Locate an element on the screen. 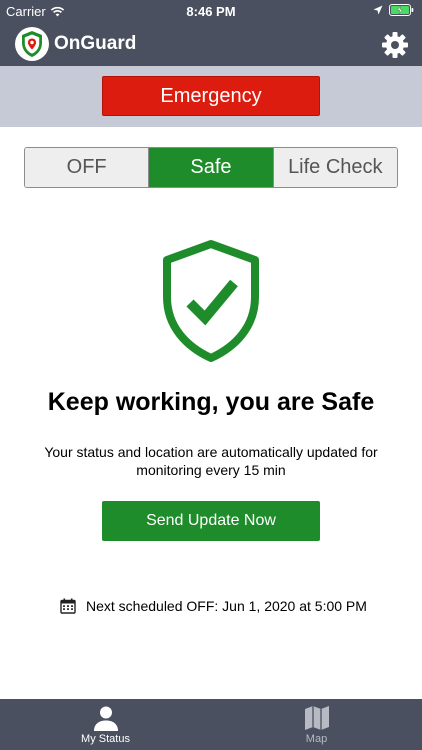 This screenshot has width=422, height=750. mode-off-segment: OFF is located at coordinates (87, 167).